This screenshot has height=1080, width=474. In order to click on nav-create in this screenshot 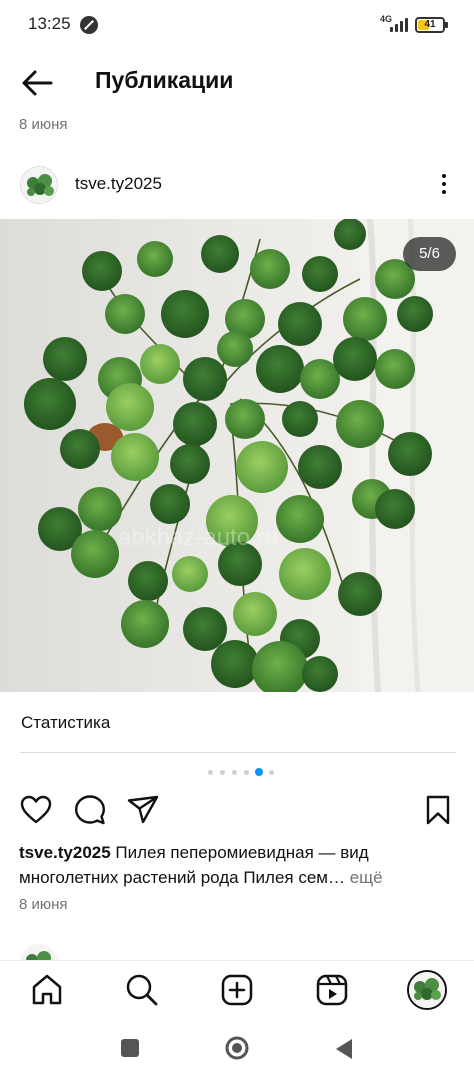, I will do `click(237, 990)`.